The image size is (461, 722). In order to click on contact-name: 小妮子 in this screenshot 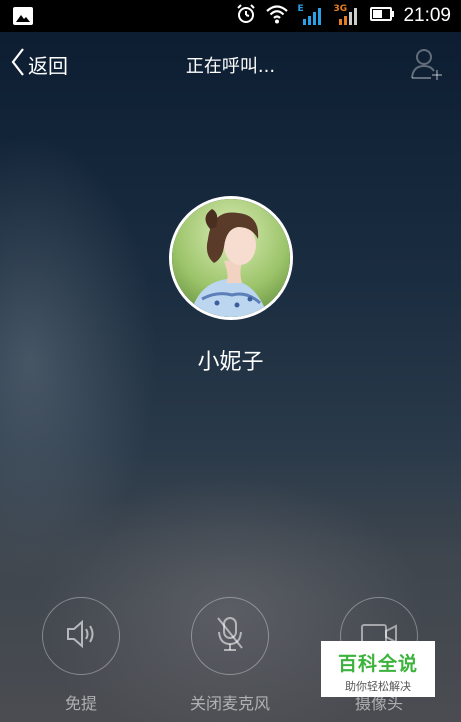, I will do `click(230, 362)`.